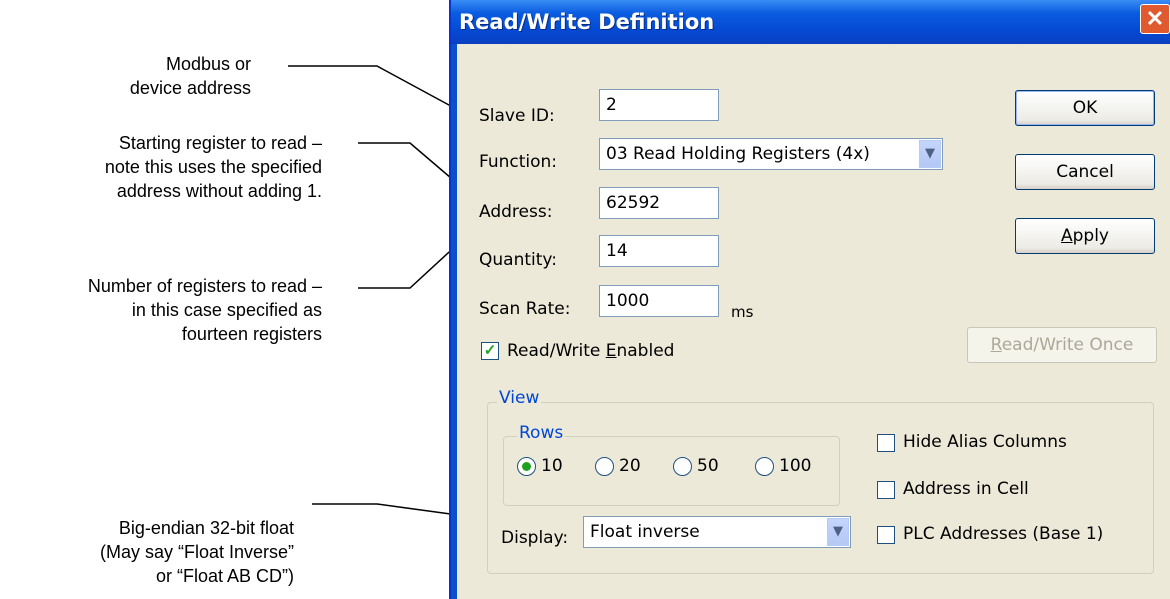 The image size is (1170, 599). What do you see at coordinates (795, 466) in the screenshot?
I see `rows-100-label: 100` at bounding box center [795, 466].